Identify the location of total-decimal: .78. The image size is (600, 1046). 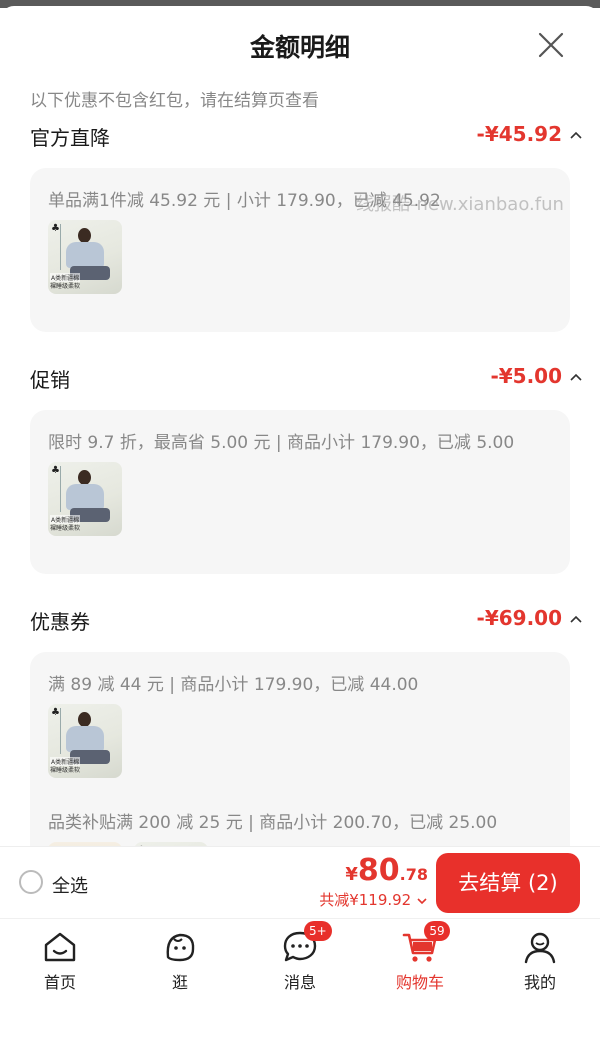
(413, 874).